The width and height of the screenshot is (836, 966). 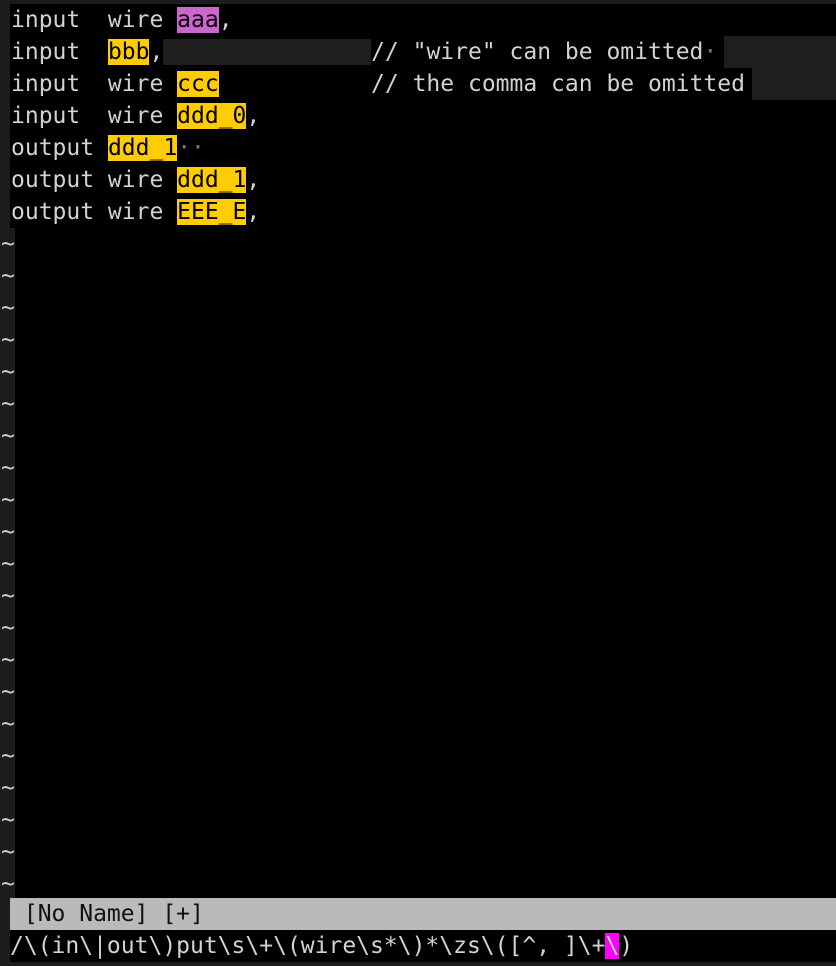 What do you see at coordinates (59, 52) in the screenshot?
I see `line-prefix: input` at bounding box center [59, 52].